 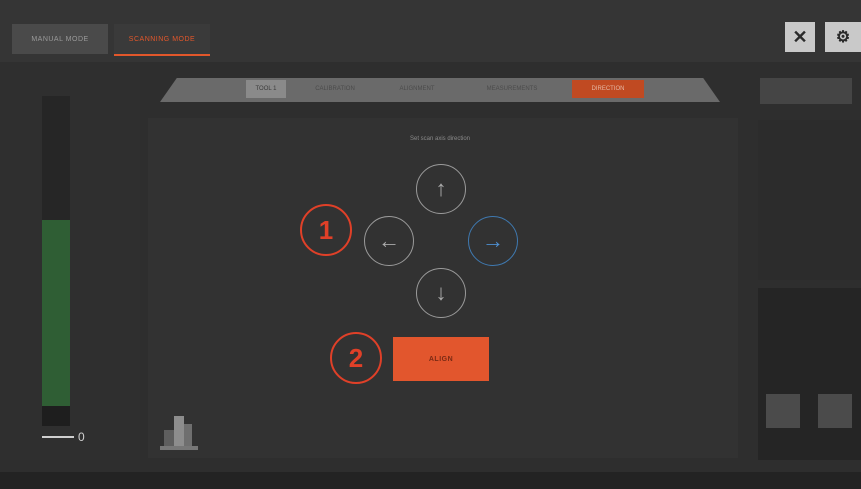 I want to click on tab-manual-mode: MANUAL MODE, so click(x=60, y=39).